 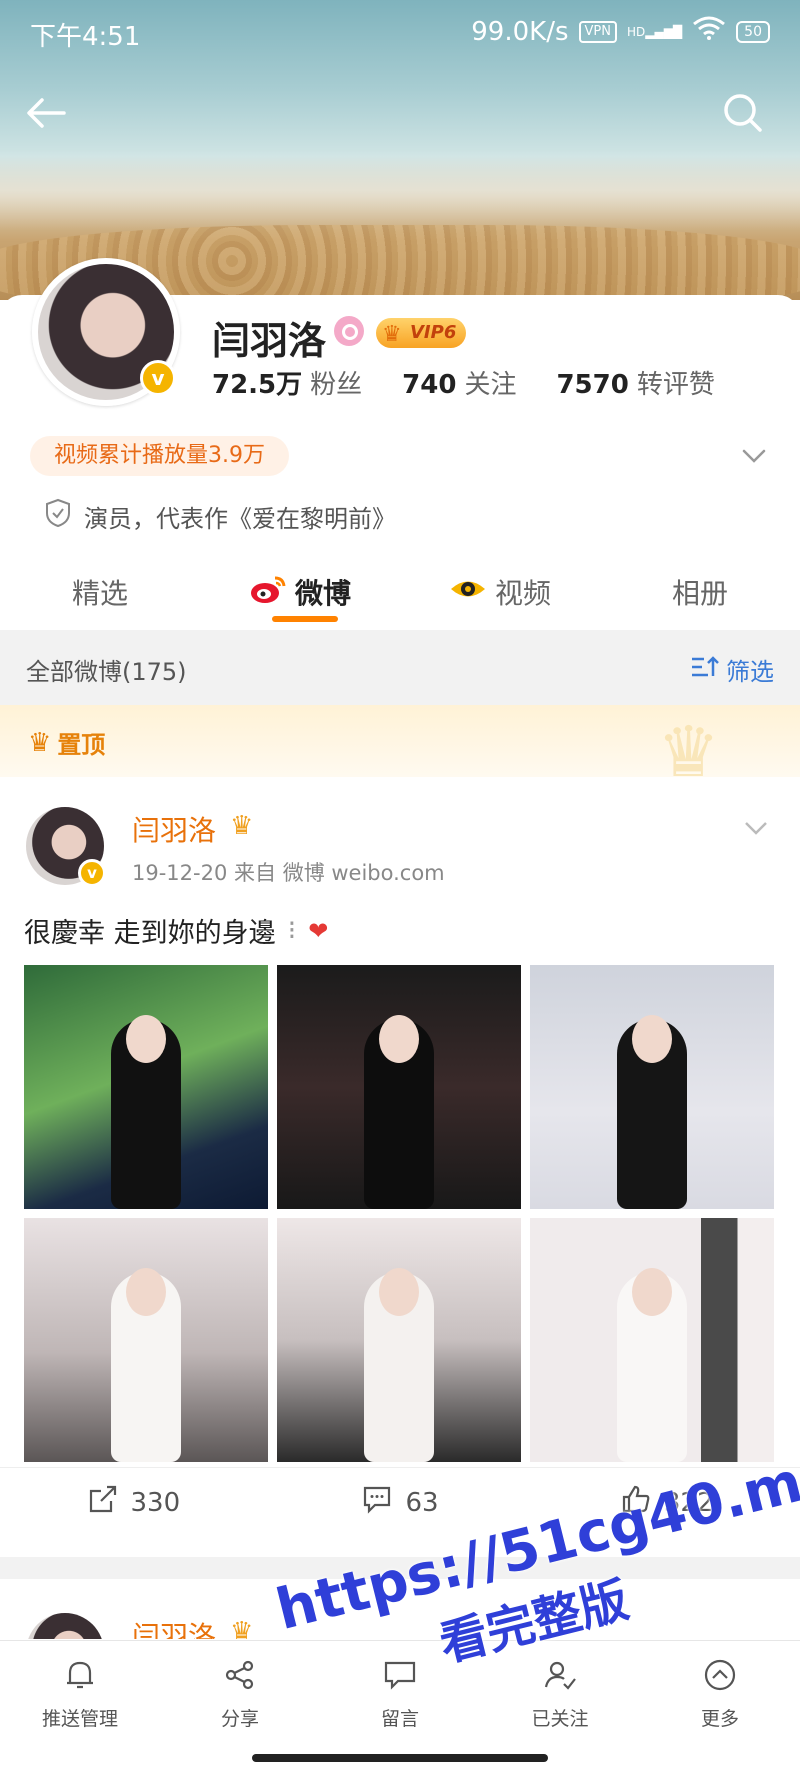 What do you see at coordinates (400, 1677) in the screenshot?
I see `message-icon` at bounding box center [400, 1677].